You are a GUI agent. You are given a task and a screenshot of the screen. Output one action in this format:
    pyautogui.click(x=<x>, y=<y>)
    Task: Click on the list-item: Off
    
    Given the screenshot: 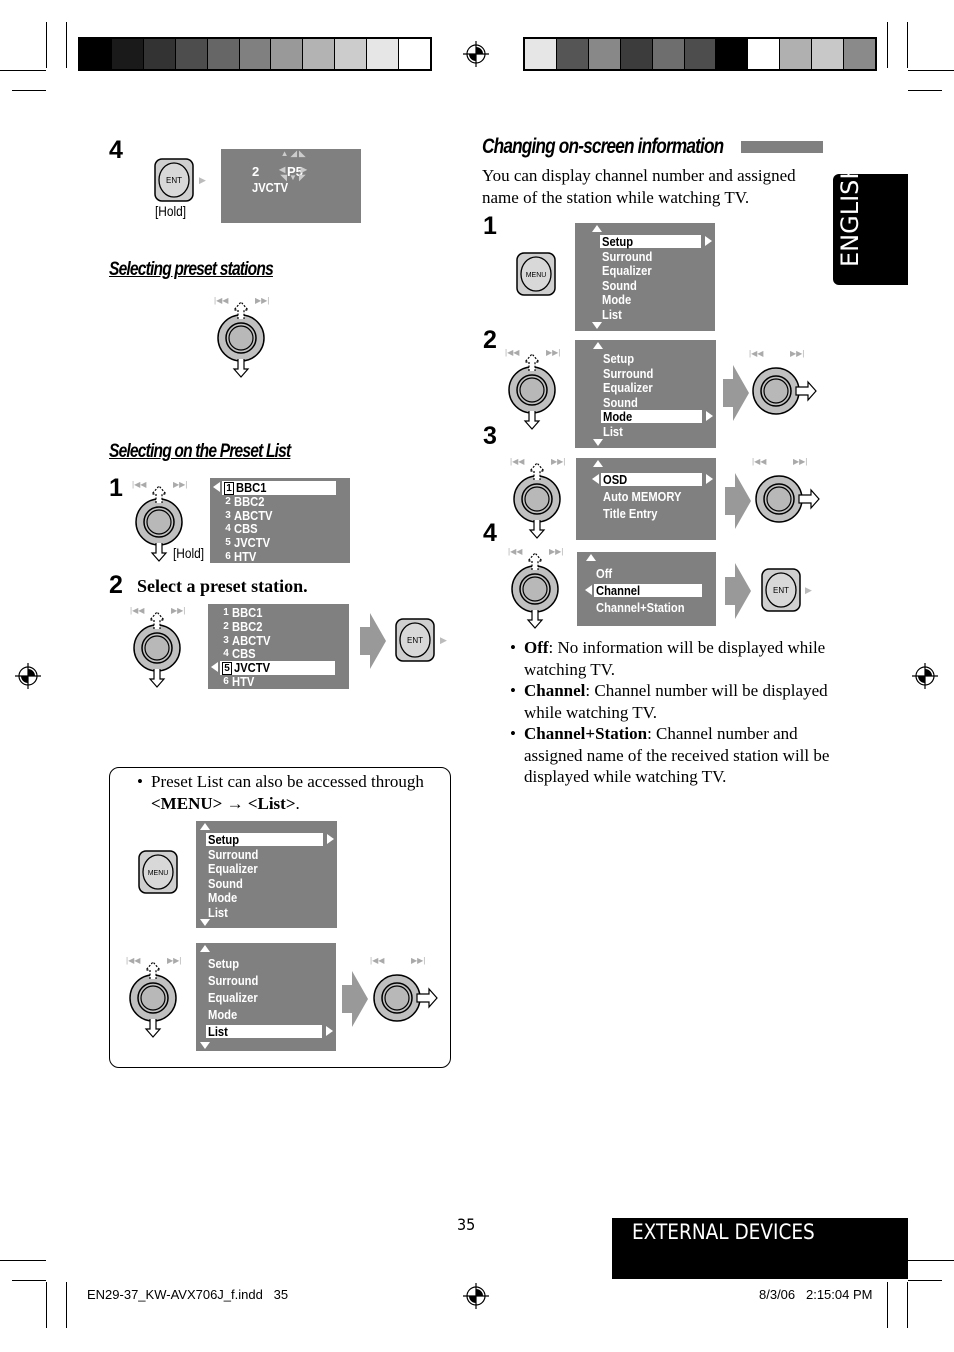 What is the action you would take?
    pyautogui.click(x=604, y=573)
    